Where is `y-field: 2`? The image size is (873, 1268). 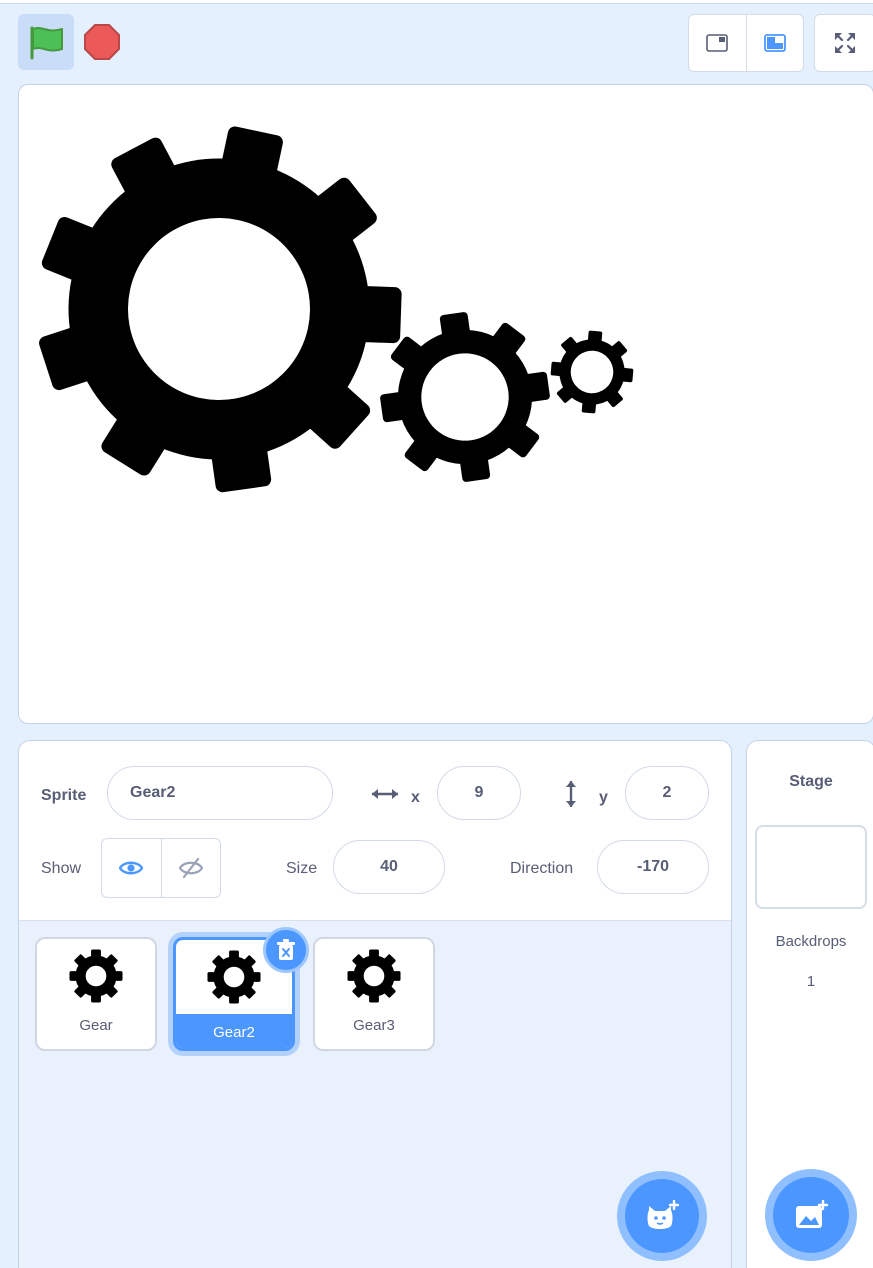
y-field: 2 is located at coordinates (667, 793).